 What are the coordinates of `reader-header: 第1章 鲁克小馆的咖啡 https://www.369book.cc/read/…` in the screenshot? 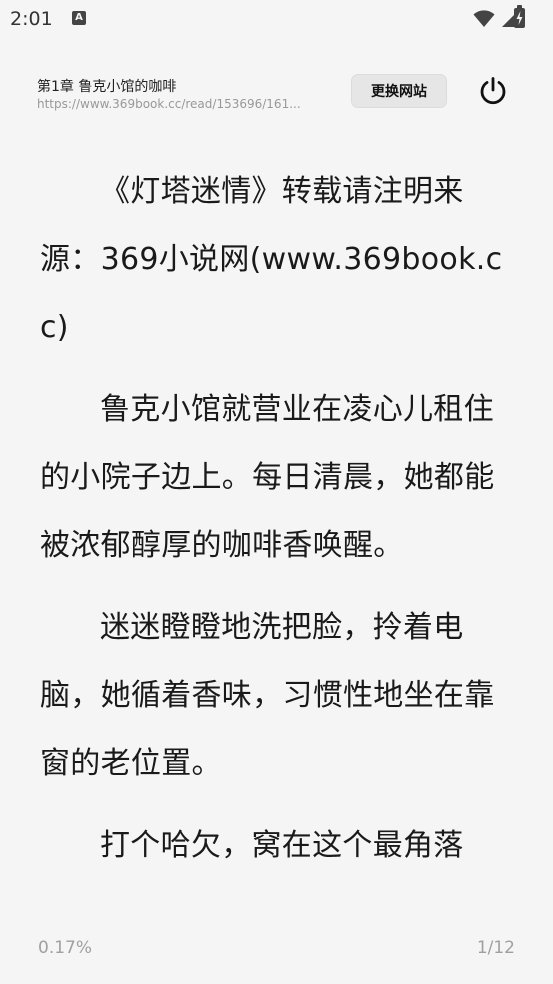 It's located at (276, 95).